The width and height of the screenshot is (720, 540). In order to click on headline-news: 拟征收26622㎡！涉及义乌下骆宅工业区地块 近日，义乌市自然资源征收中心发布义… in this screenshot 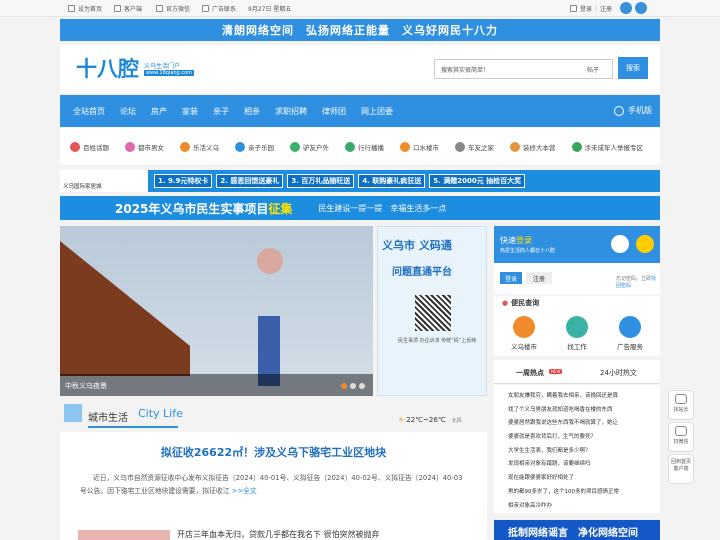, I will do `click(273, 486)`.